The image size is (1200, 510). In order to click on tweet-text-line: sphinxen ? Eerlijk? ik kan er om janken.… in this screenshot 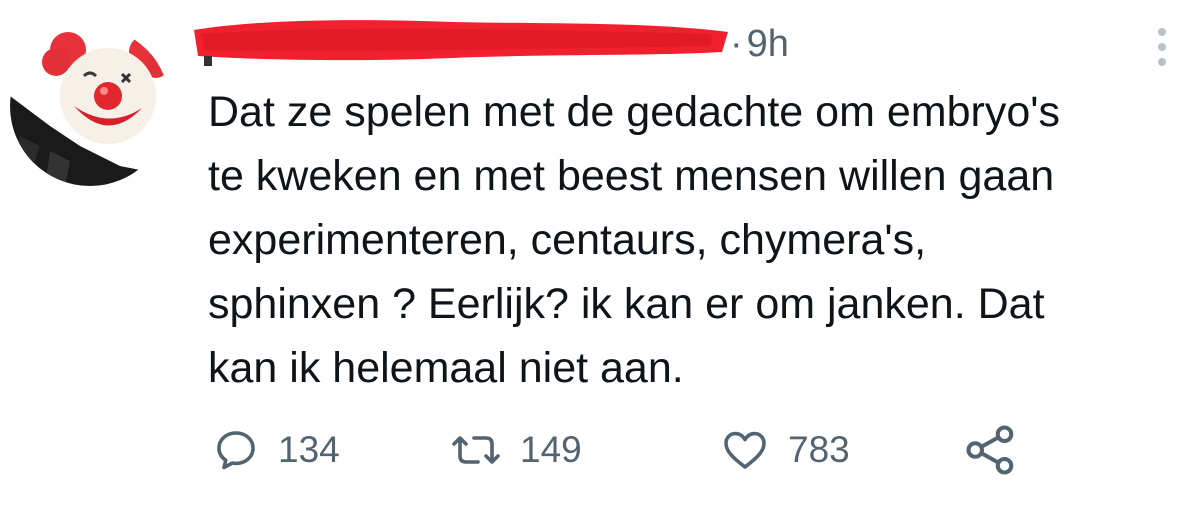, I will do `click(626, 304)`.